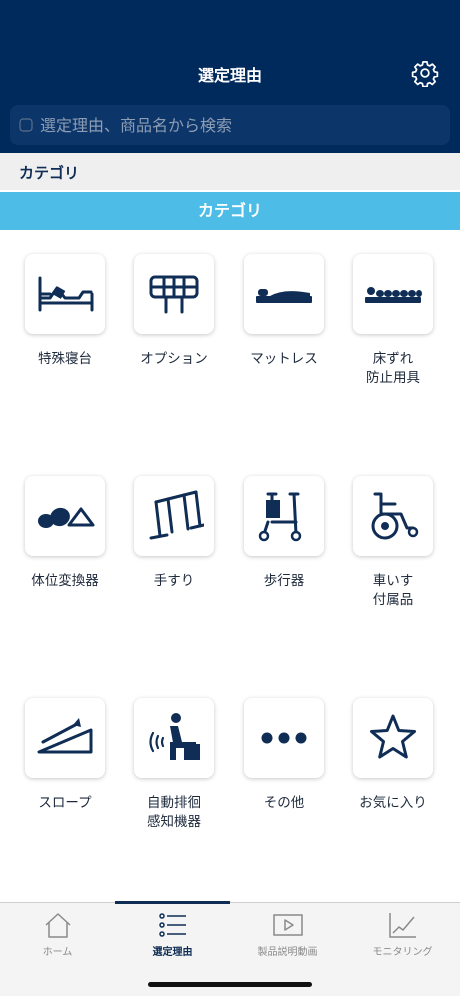  Describe the element at coordinates (230, 984) in the screenshot. I see `home-indicator` at that location.